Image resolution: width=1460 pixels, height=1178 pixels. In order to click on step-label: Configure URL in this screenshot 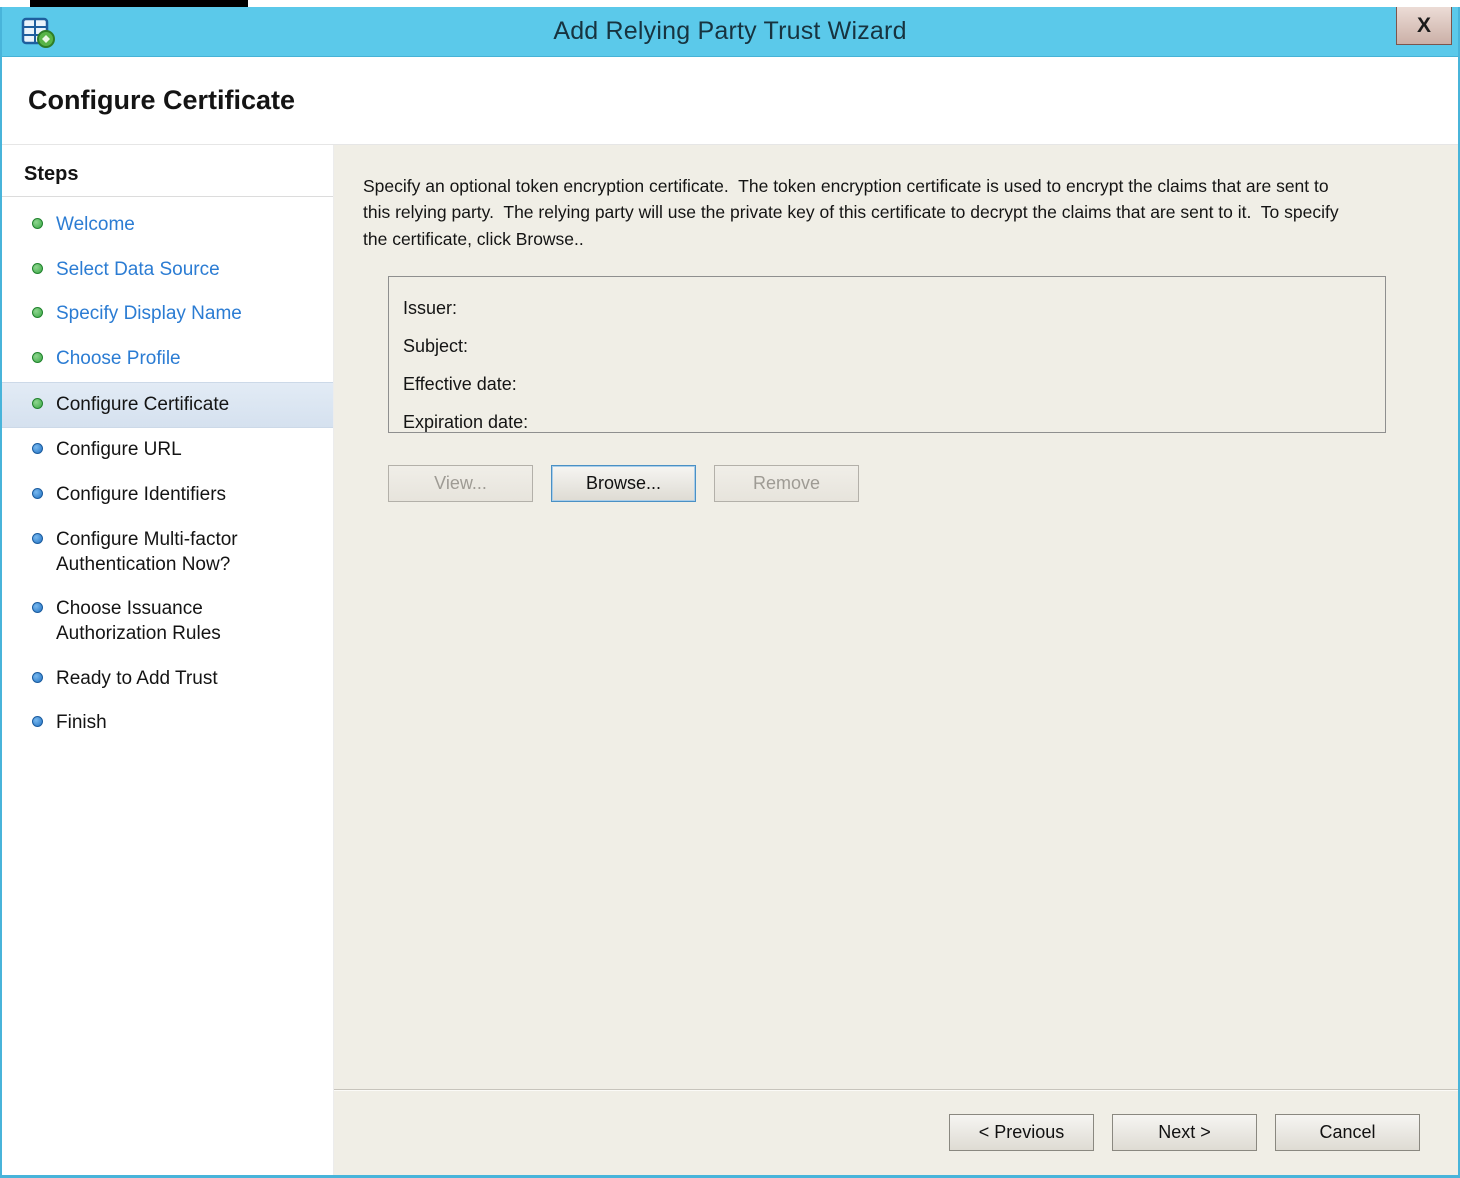, I will do `click(119, 450)`.